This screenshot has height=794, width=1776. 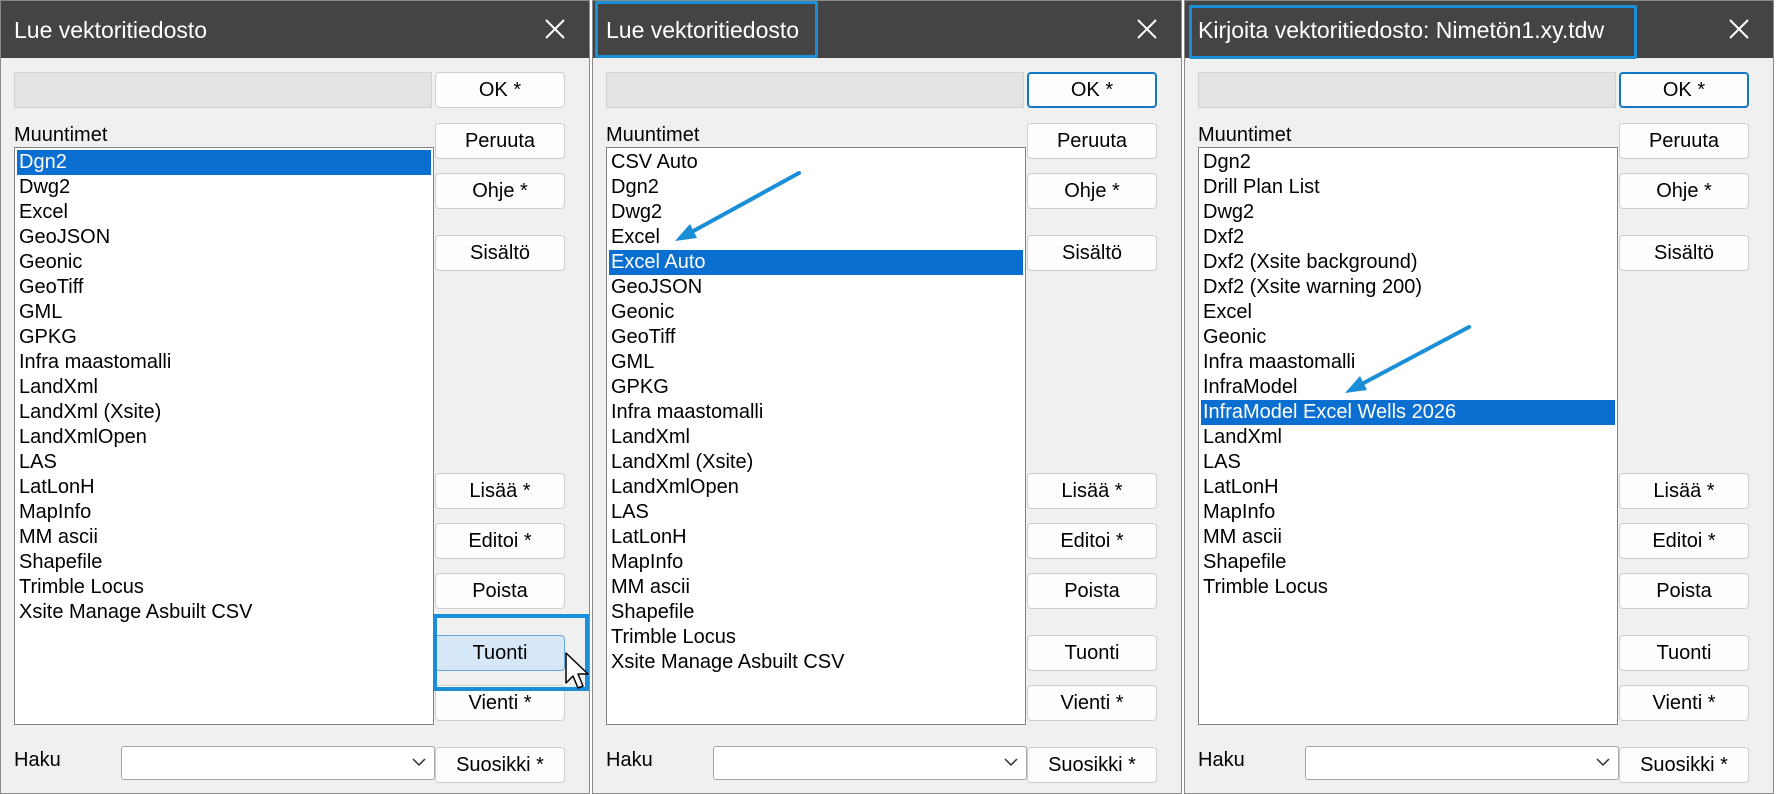 What do you see at coordinates (1408, 387) in the screenshot?
I see `list-item: InfraModel` at bounding box center [1408, 387].